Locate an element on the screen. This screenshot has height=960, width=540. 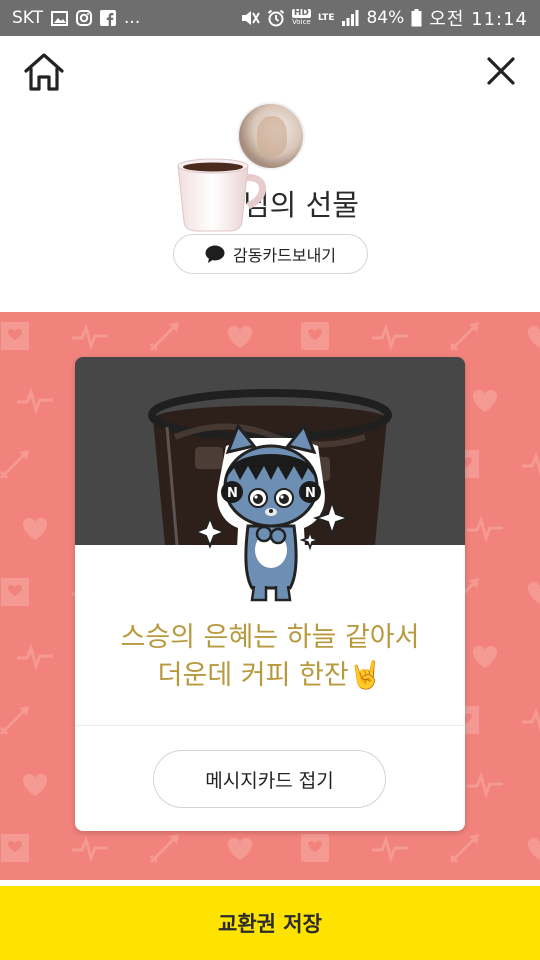
coffee-cup-icon is located at coordinates (222, 195).